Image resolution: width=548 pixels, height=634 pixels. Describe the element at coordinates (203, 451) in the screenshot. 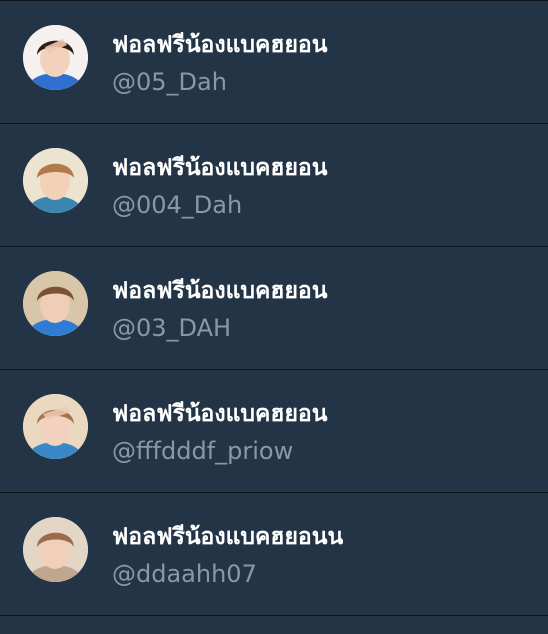

I see `username-handle: @fffdddf_priow` at that location.